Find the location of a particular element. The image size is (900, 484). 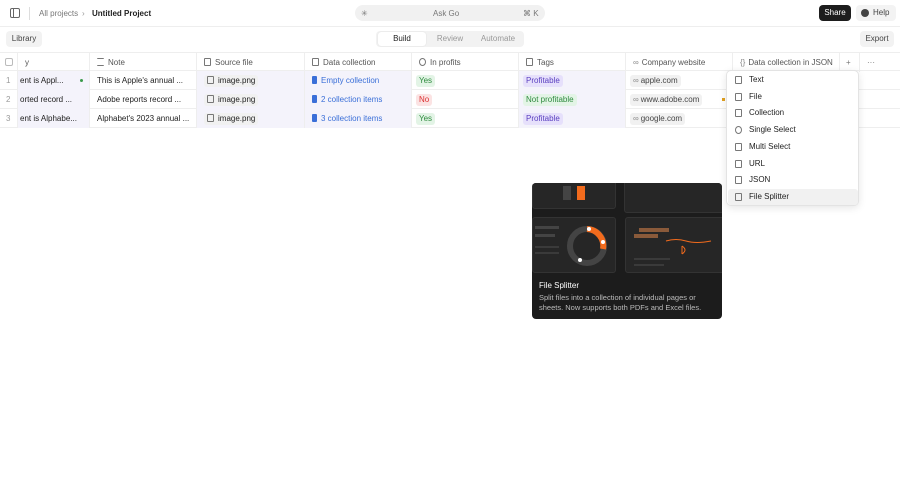

sparkle-icon: ✳ is located at coordinates (364, 13).